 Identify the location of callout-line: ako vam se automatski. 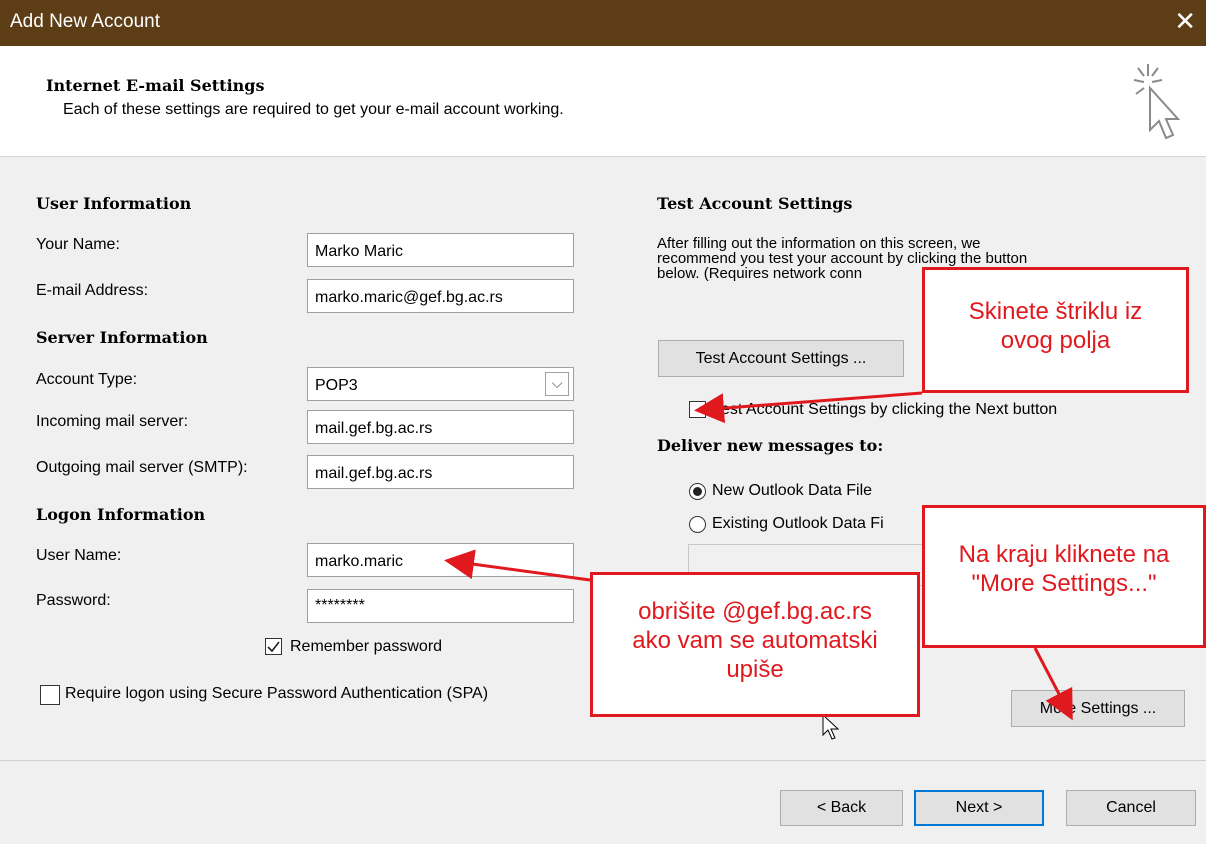
(755, 640).